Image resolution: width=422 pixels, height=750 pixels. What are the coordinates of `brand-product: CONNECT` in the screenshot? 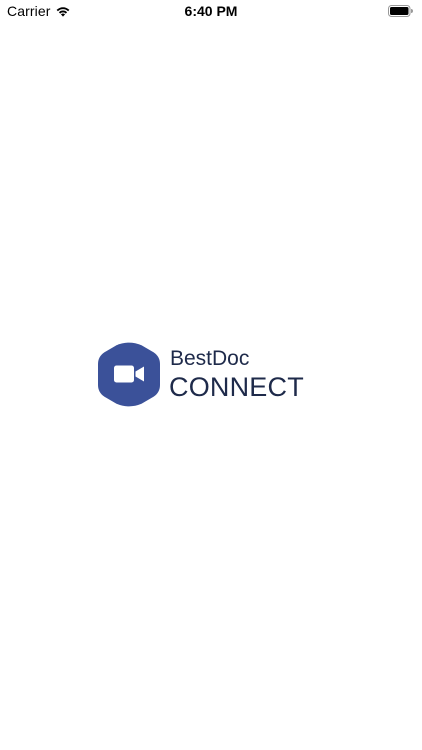 It's located at (236, 387).